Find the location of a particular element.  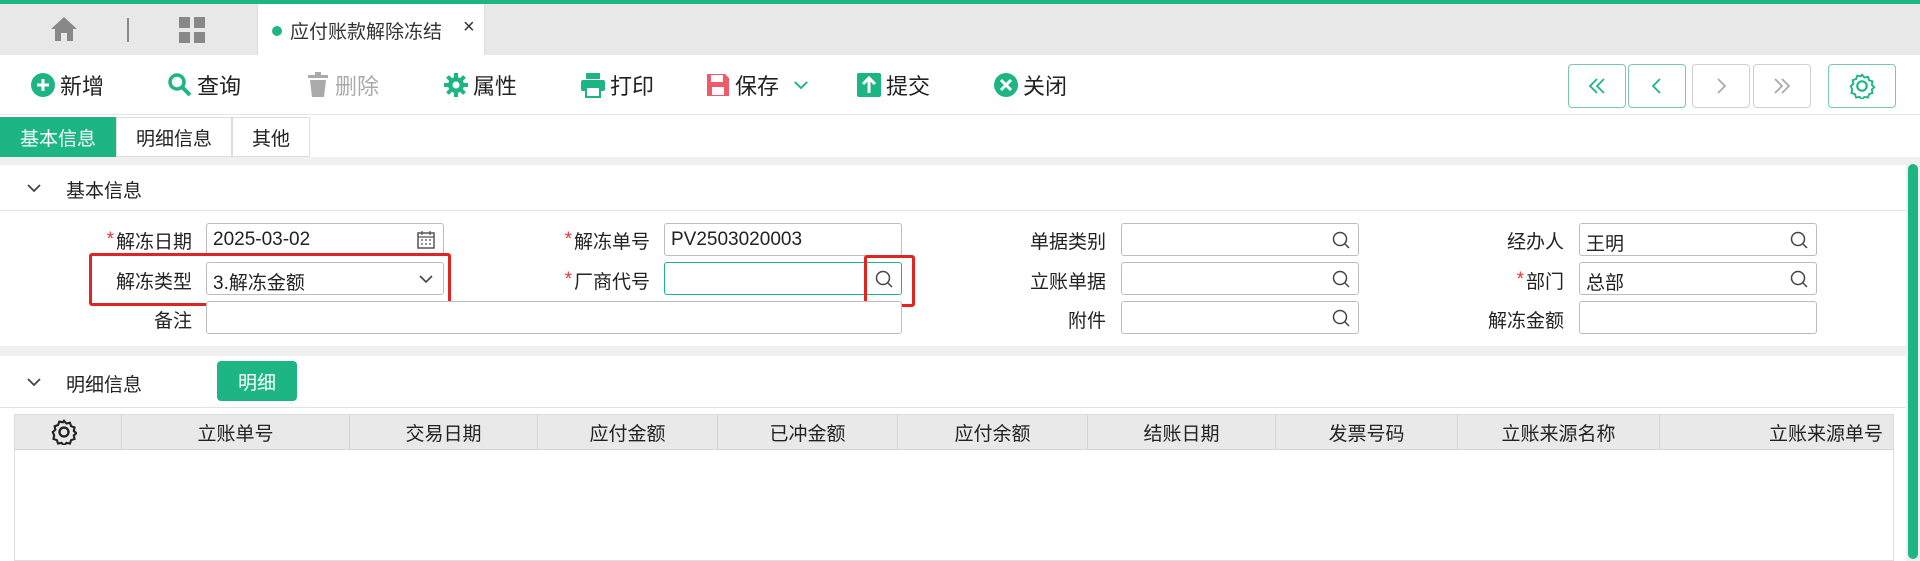

column-header: 发票号码 is located at coordinates (1367, 432).